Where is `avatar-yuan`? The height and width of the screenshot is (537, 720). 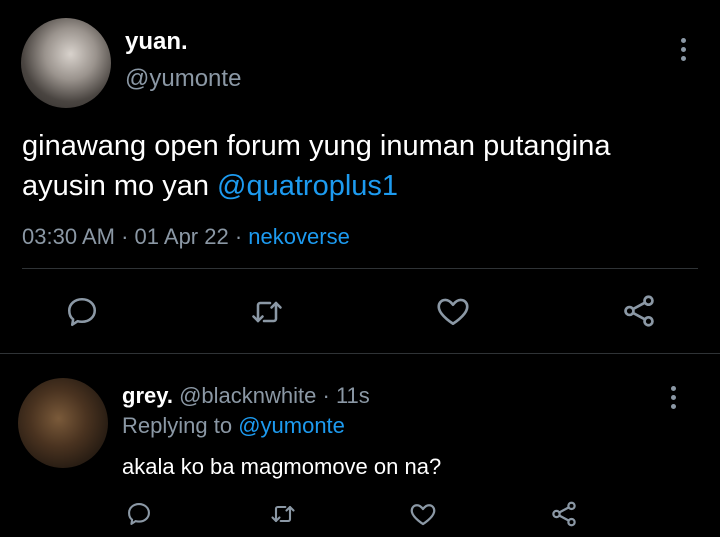 avatar-yuan is located at coordinates (66, 63).